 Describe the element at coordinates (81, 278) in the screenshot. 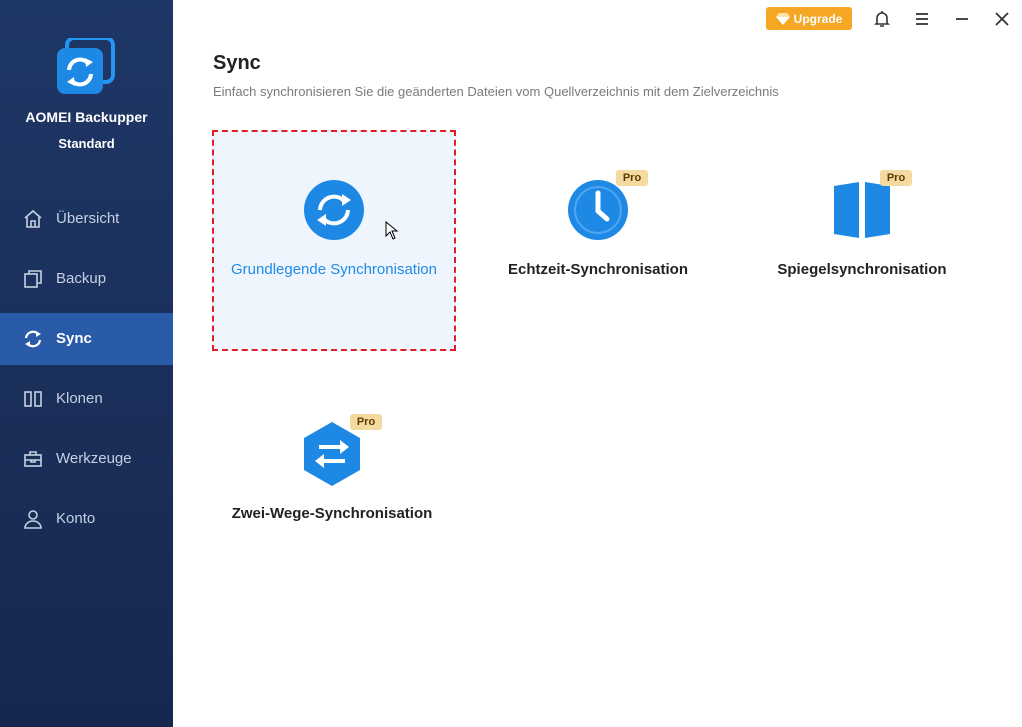

I see `sidebar-item-label: Backup` at that location.